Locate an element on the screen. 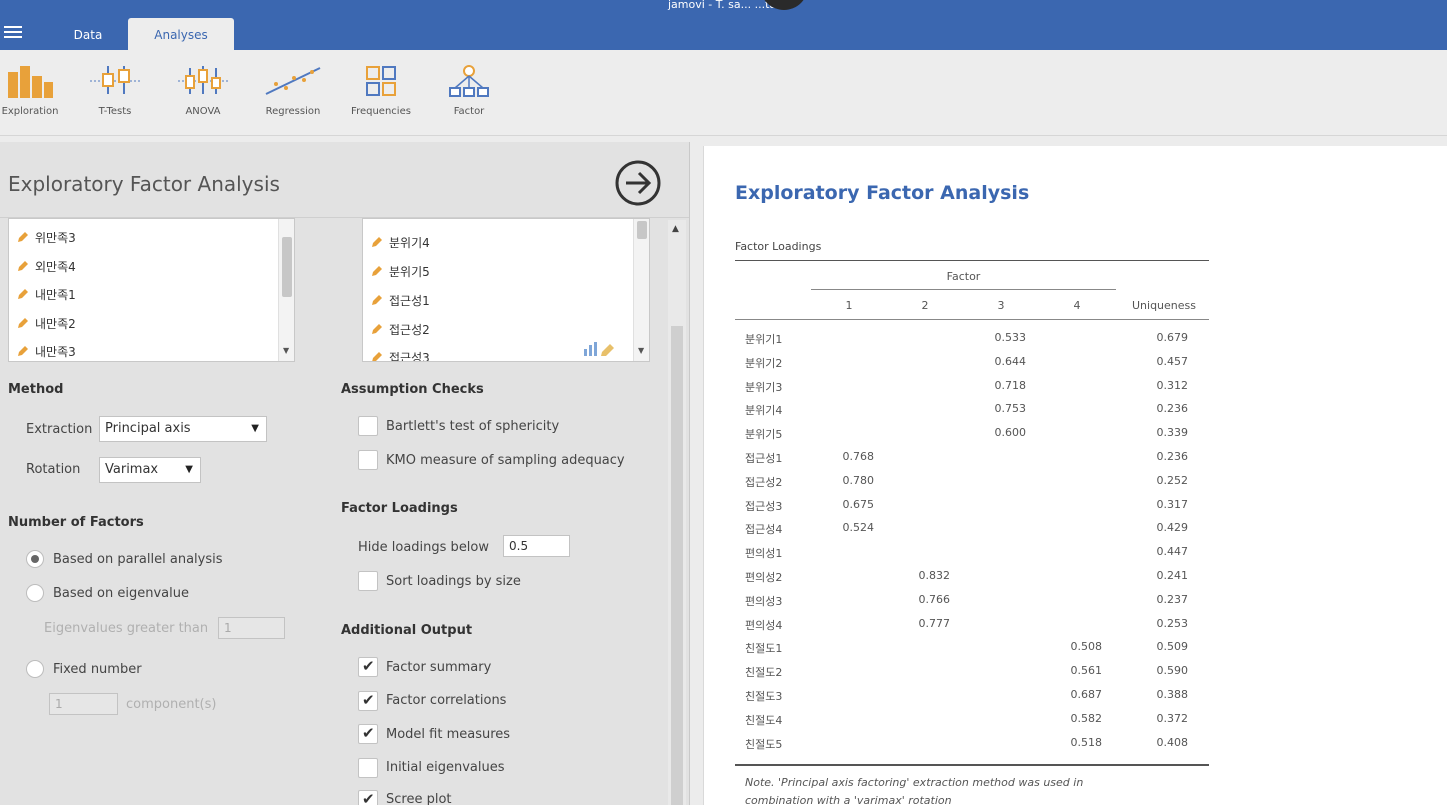 The width and height of the screenshot is (1447, 805). list-item: 분위기5 is located at coordinates (400, 272).